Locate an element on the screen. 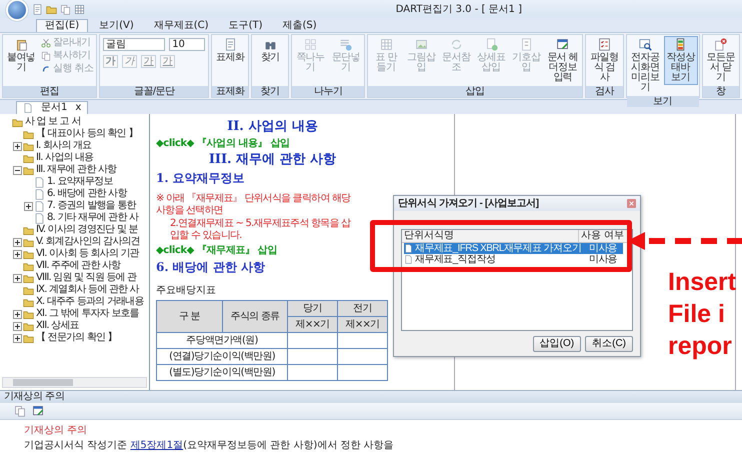 The height and width of the screenshot is (454, 742). group-label: 삽입 is located at coordinates (475, 91).